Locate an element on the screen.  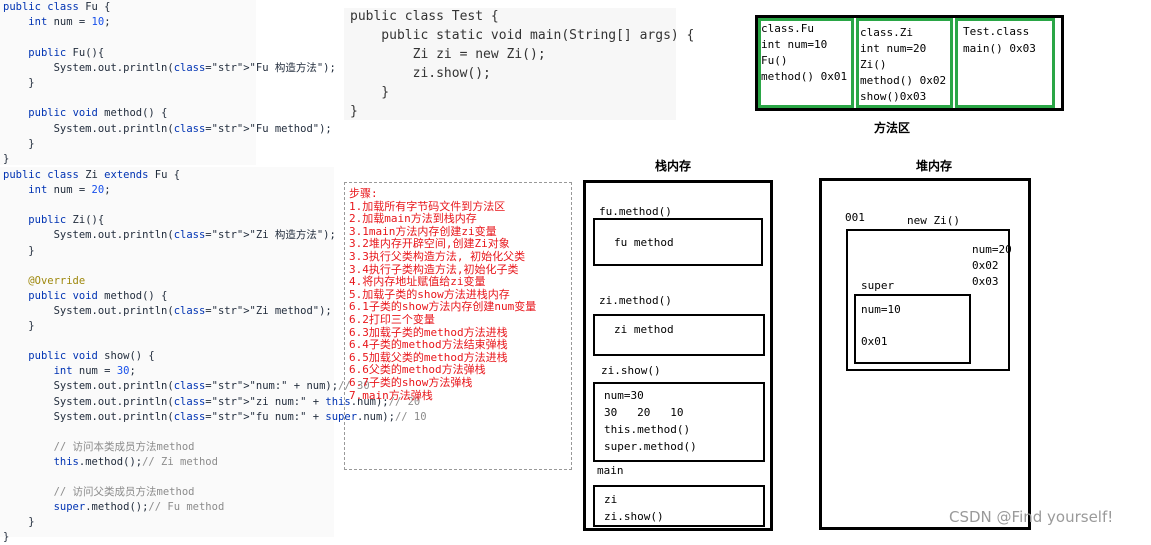
method-area-line: int num=20 is located at coordinates (893, 48).